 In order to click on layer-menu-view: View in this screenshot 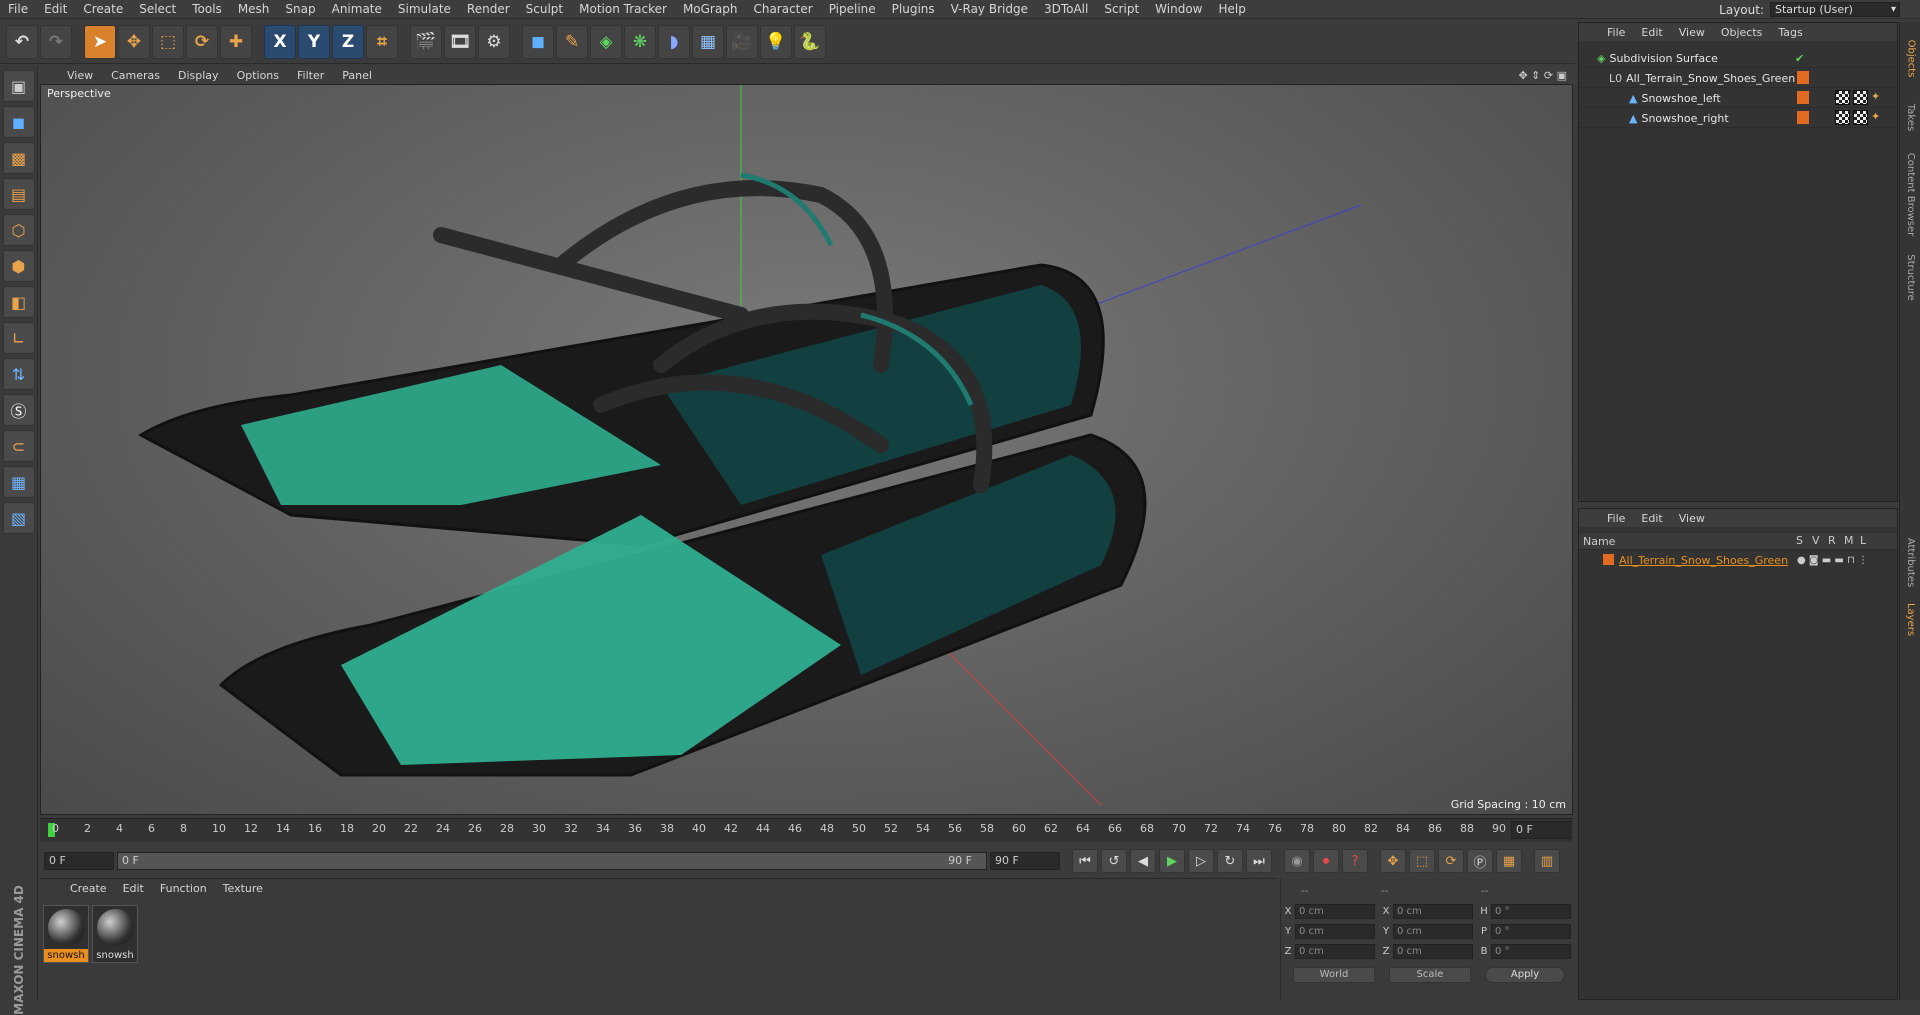, I will do `click(1692, 518)`.